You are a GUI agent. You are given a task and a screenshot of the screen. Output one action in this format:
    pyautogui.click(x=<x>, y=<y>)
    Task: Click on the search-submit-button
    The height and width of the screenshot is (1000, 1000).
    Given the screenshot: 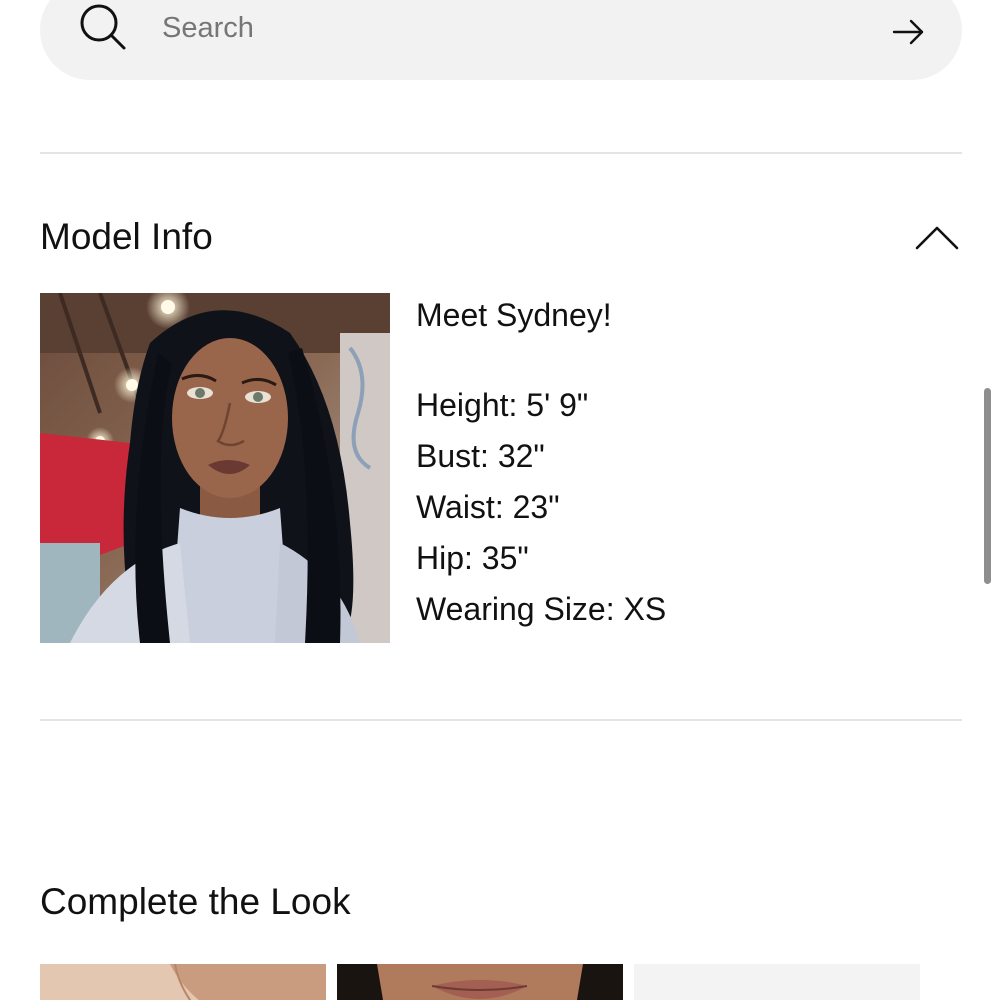 What is the action you would take?
    pyautogui.click(x=908, y=32)
    